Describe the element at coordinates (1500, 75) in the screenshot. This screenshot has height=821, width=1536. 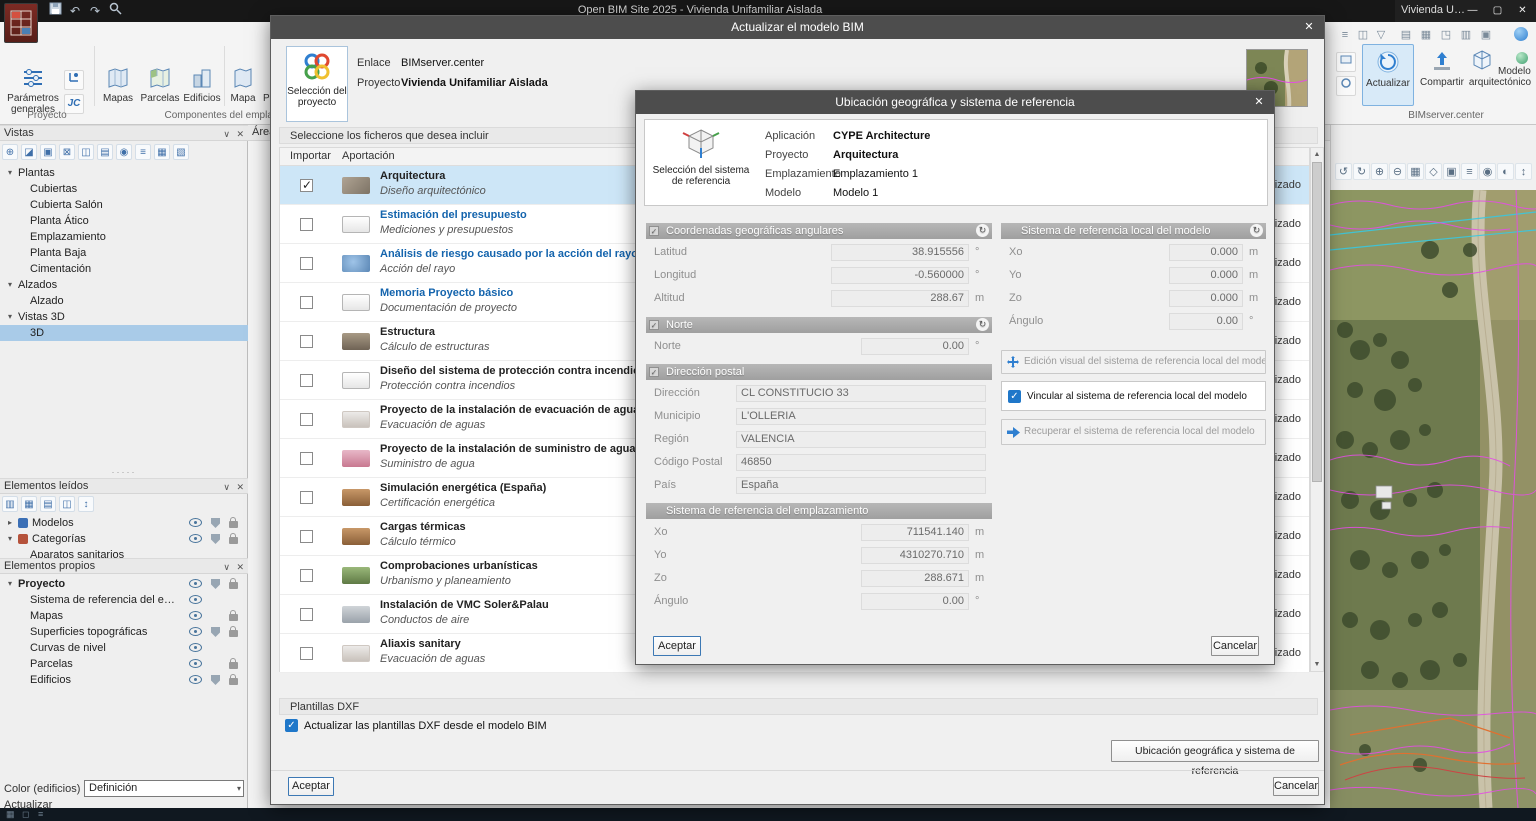
I see `modelo-arquitectonico-button: Modelo arquitectónico` at that location.